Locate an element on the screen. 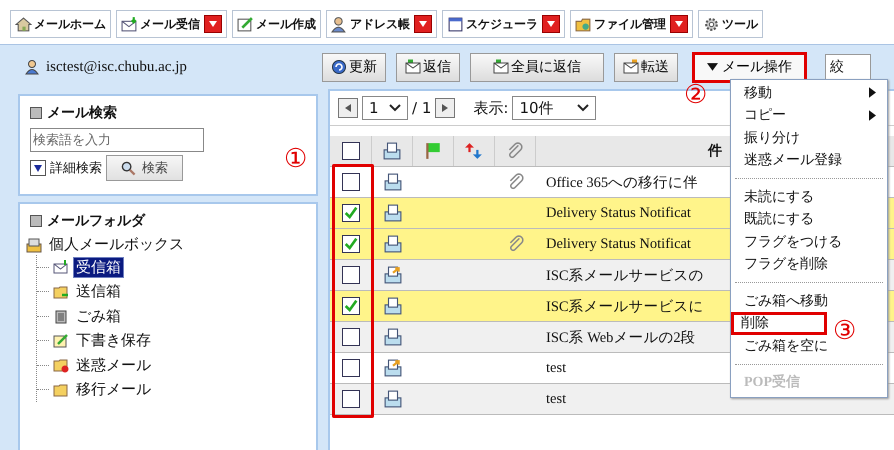  toolbar-button: 転送 is located at coordinates (646, 67).